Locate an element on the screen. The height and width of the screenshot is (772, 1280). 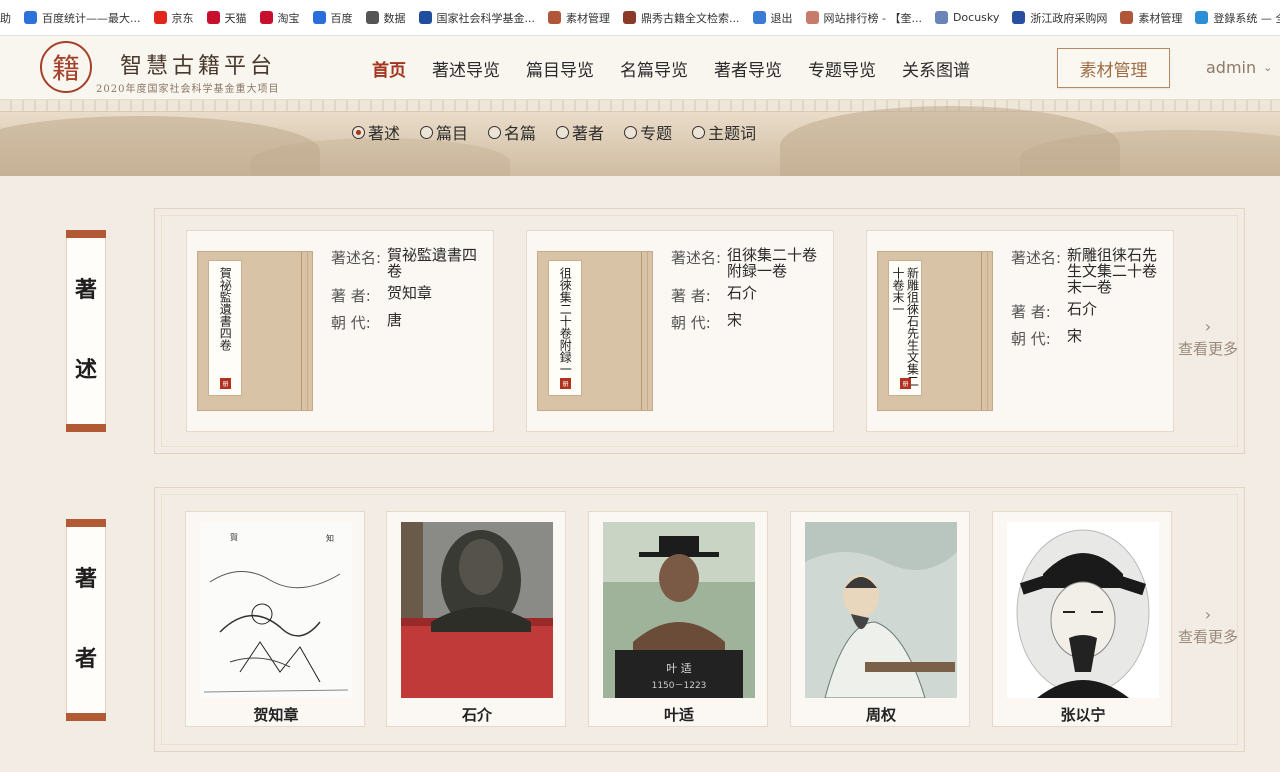
author-card: 賀知贺知章 is located at coordinates (275, 619).